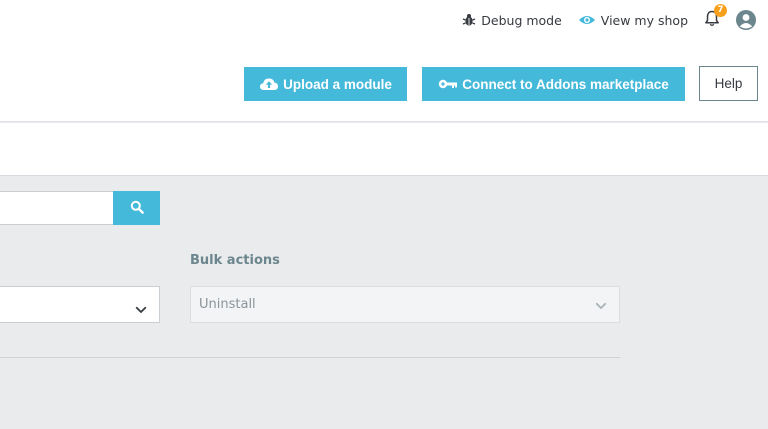  What do you see at coordinates (448, 84) in the screenshot?
I see `key-icon` at bounding box center [448, 84].